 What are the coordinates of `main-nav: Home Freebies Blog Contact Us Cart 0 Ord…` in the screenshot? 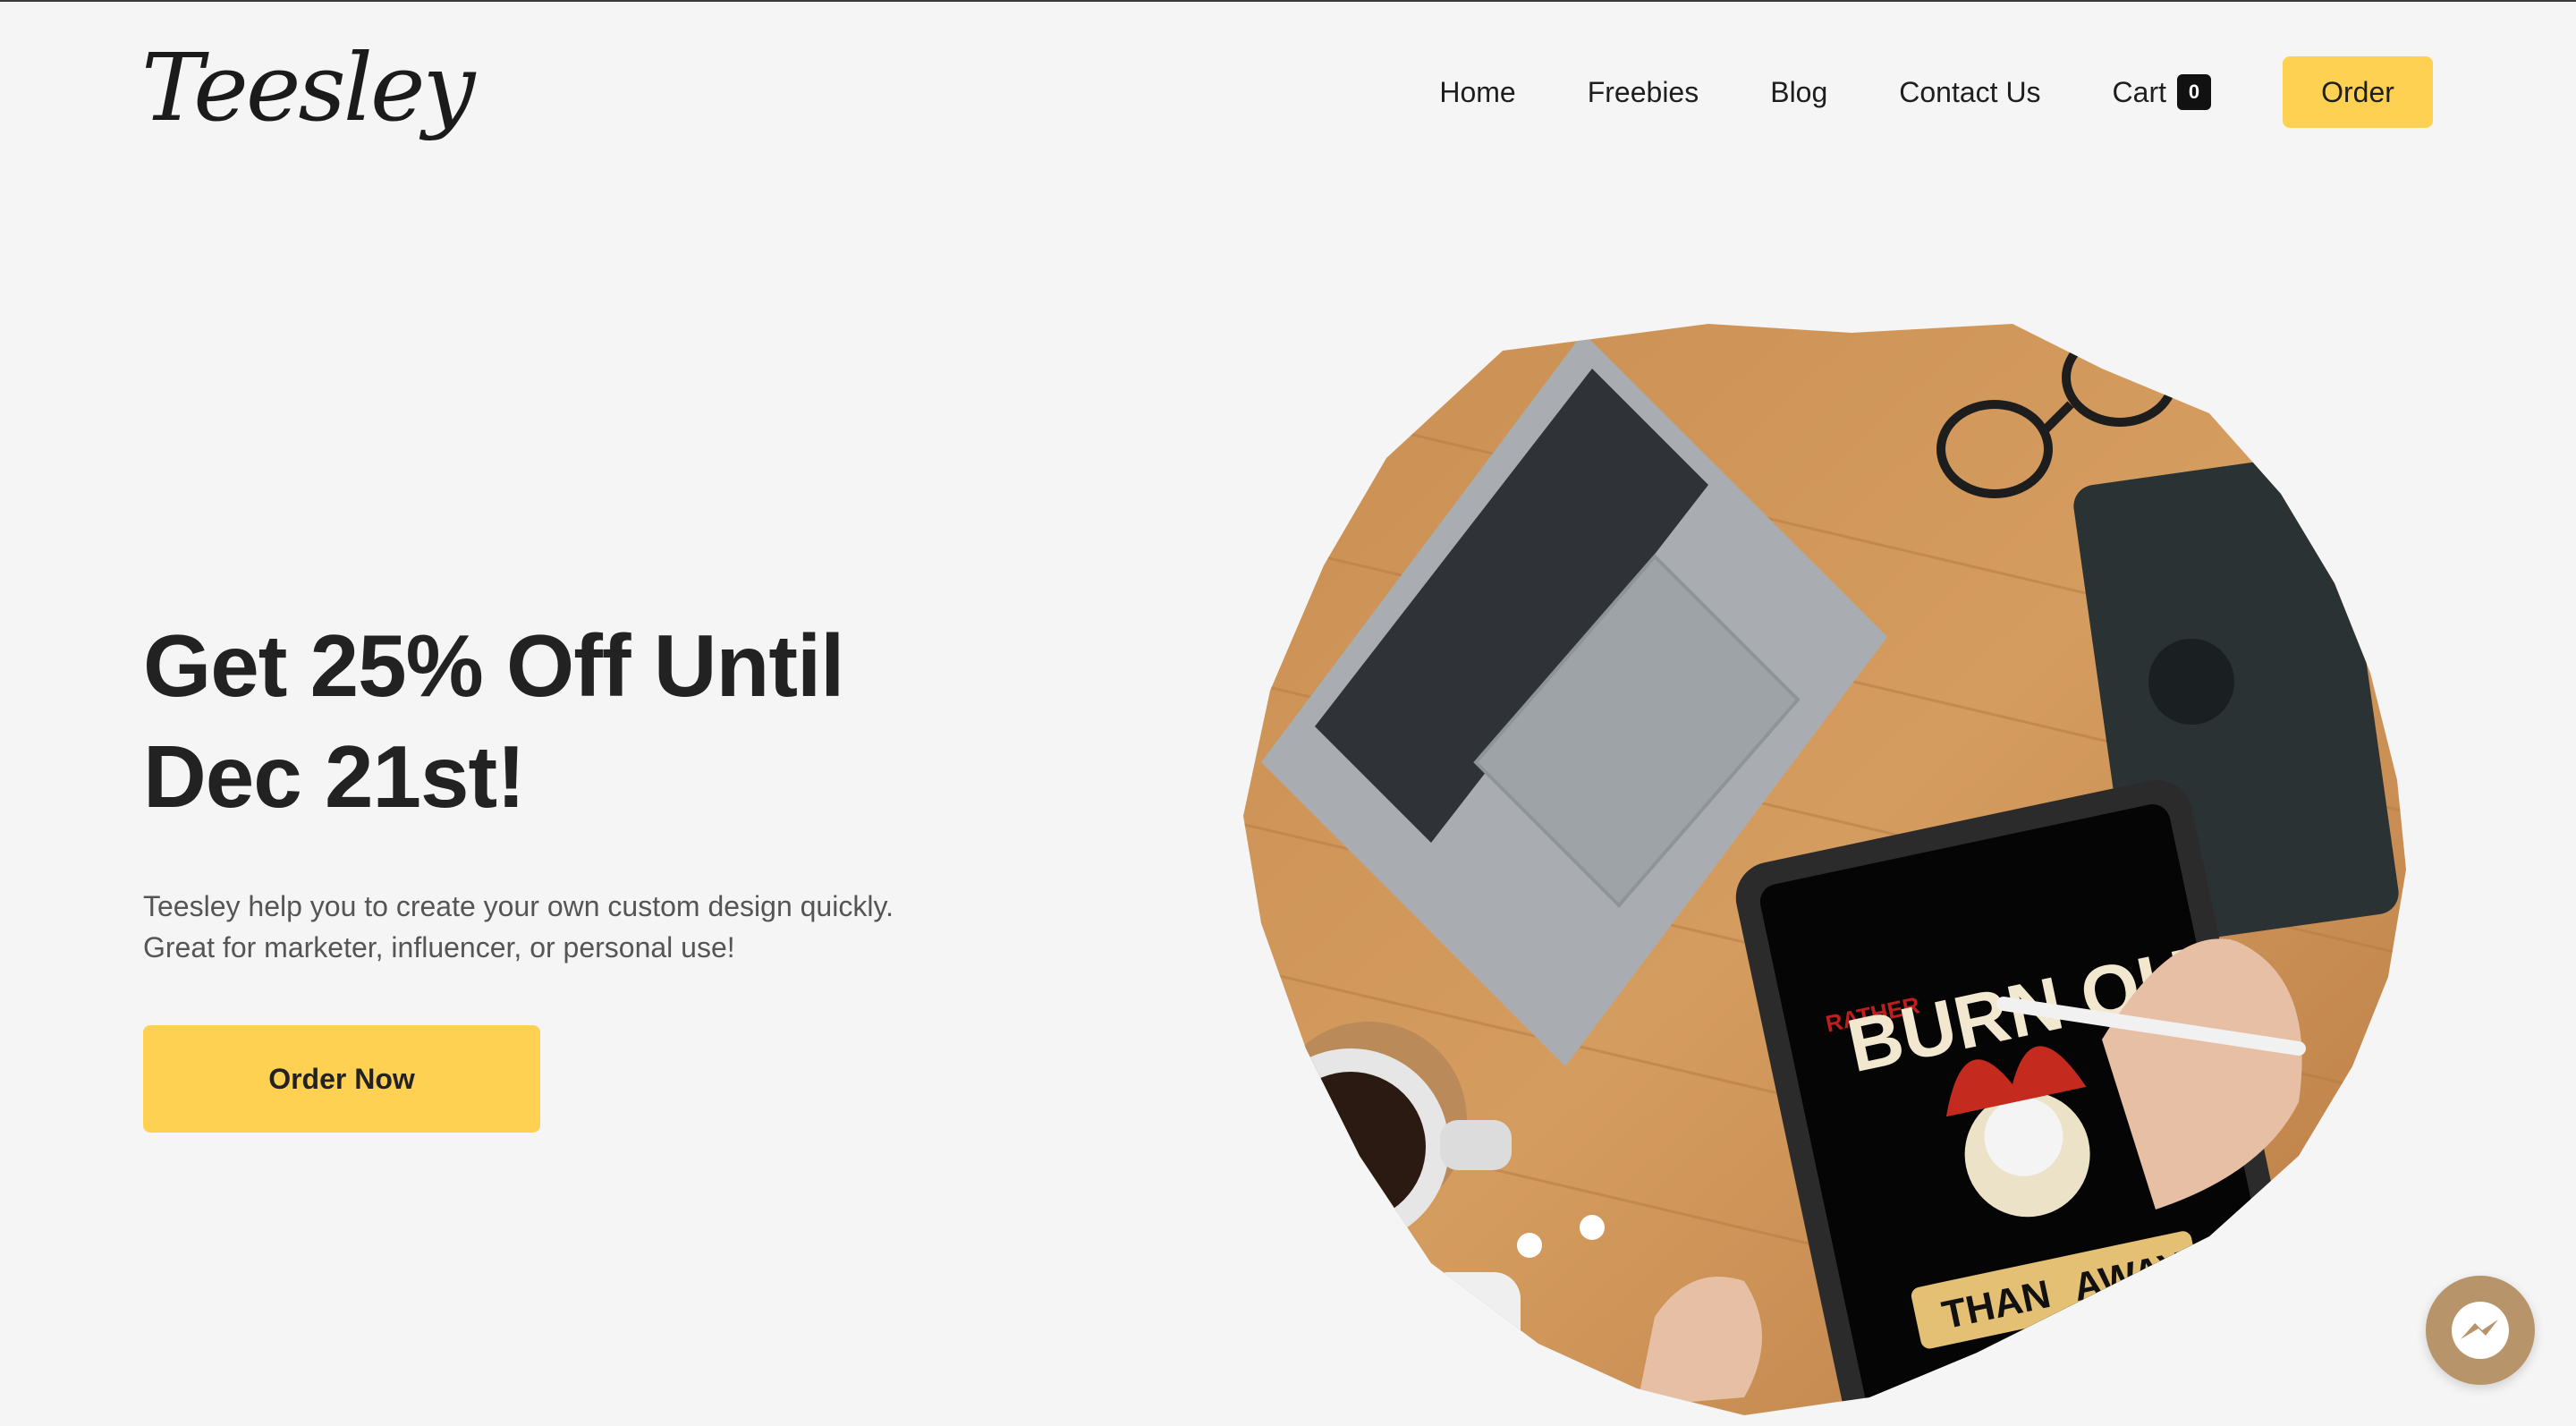 It's located at (1900, 92).